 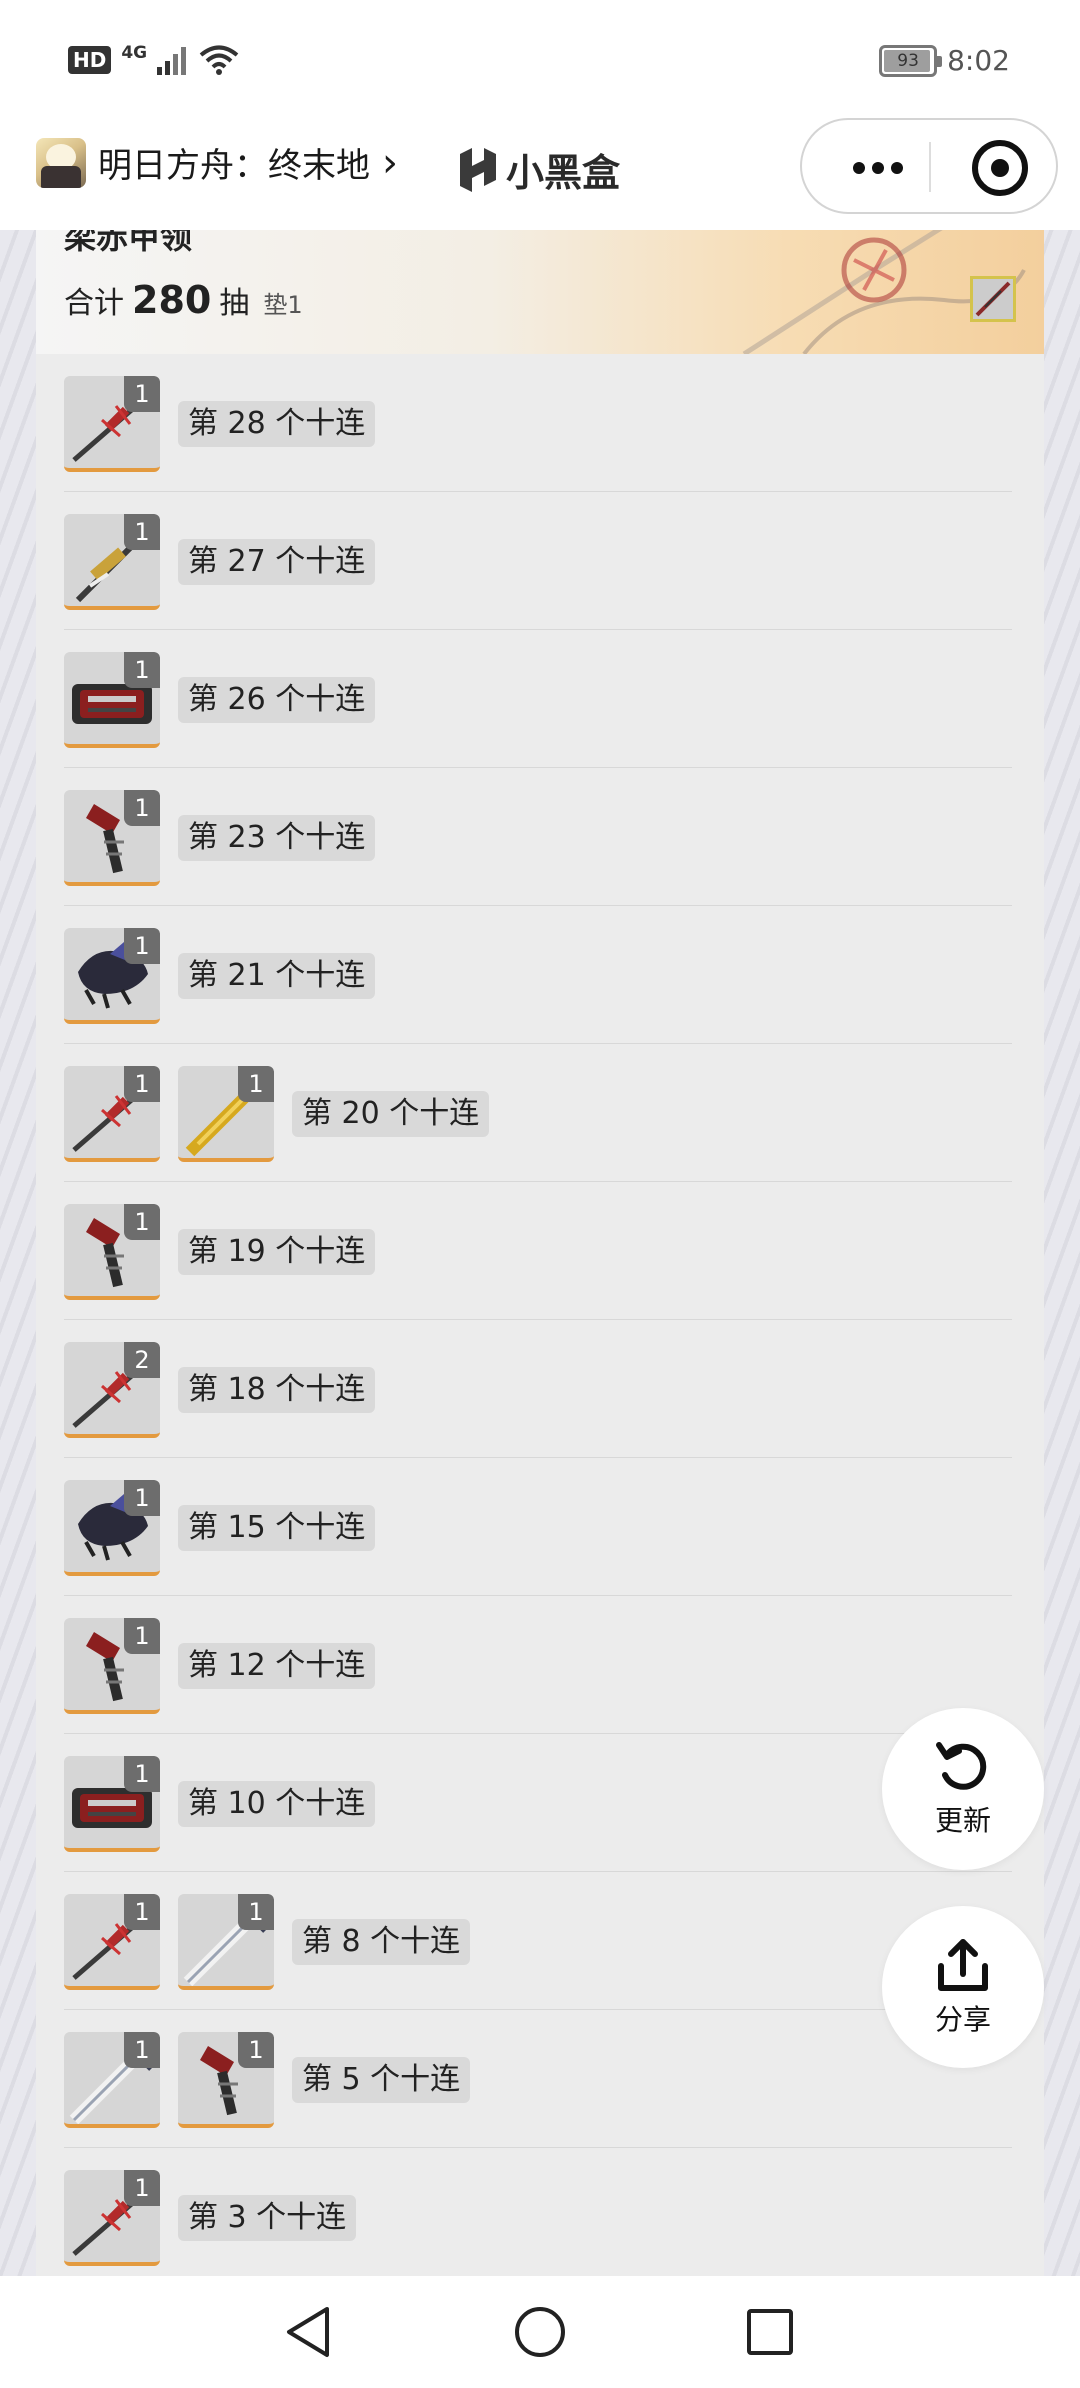 I want to click on signal-icon, so click(x=172, y=61).